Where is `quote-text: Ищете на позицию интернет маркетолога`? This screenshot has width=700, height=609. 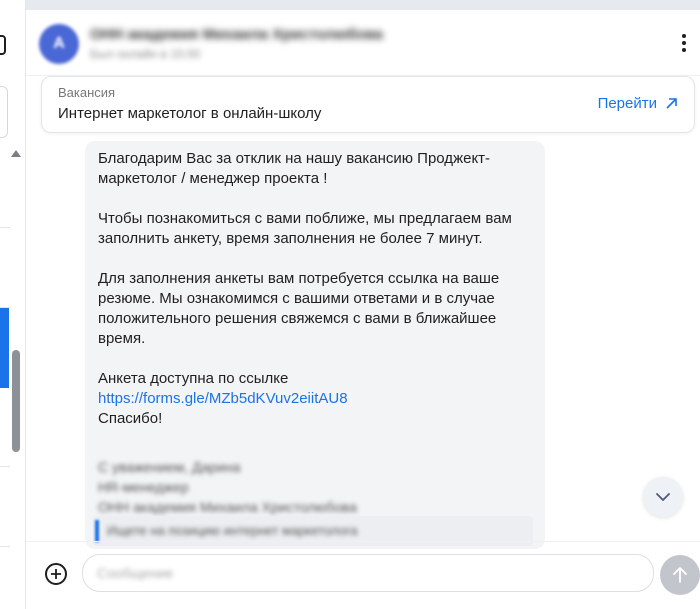 quote-text: Ищете на позицию интернет маркетолога is located at coordinates (232, 530).